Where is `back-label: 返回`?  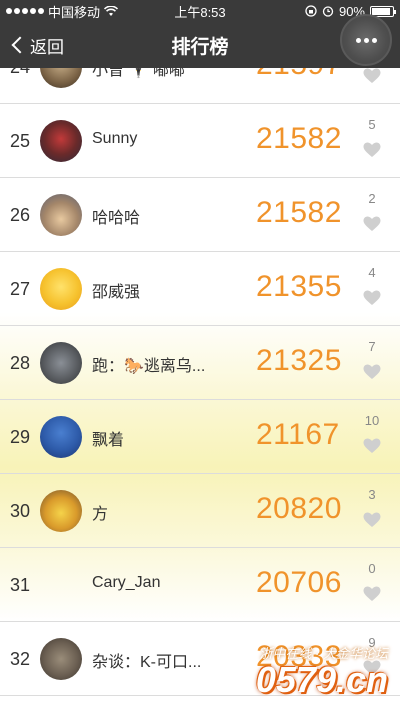
back-label: 返回 is located at coordinates (47, 47).